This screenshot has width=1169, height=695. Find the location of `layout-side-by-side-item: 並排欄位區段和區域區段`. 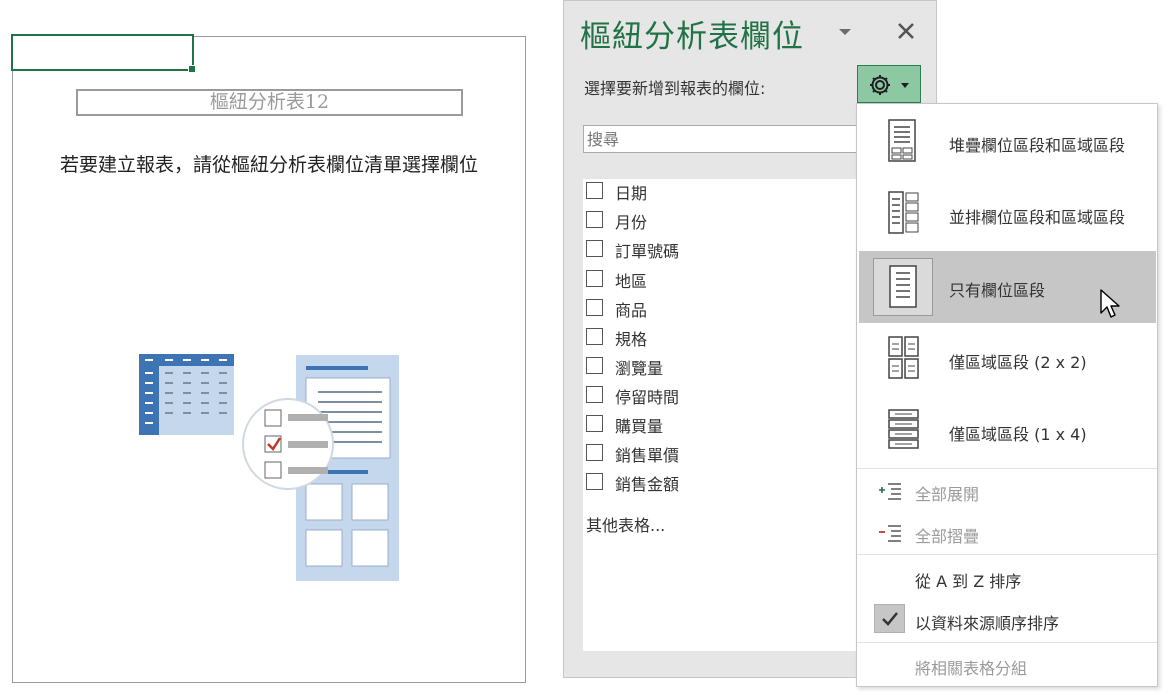

layout-side-by-side-item: 並排欄位區段和區域區段 is located at coordinates (1007, 214).